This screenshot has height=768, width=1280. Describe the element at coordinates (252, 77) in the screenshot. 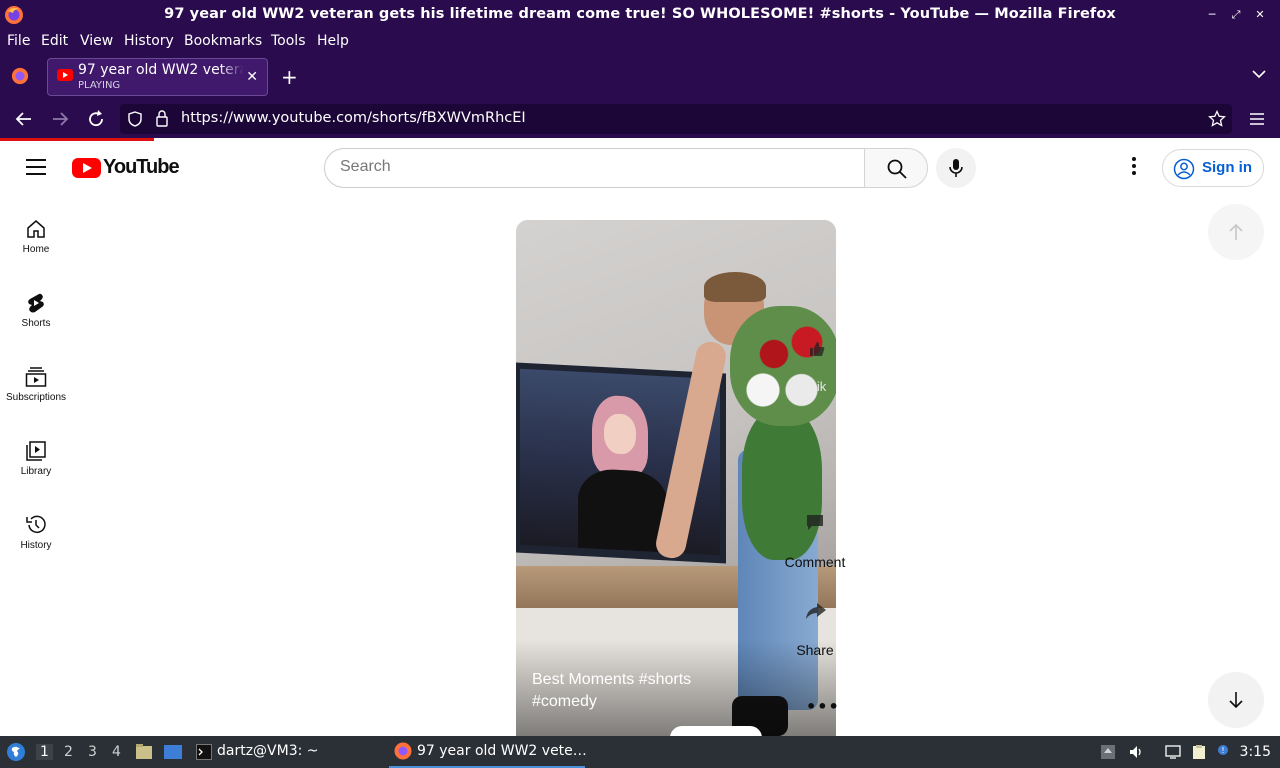

I see `tab-close-icon: ✕` at that location.